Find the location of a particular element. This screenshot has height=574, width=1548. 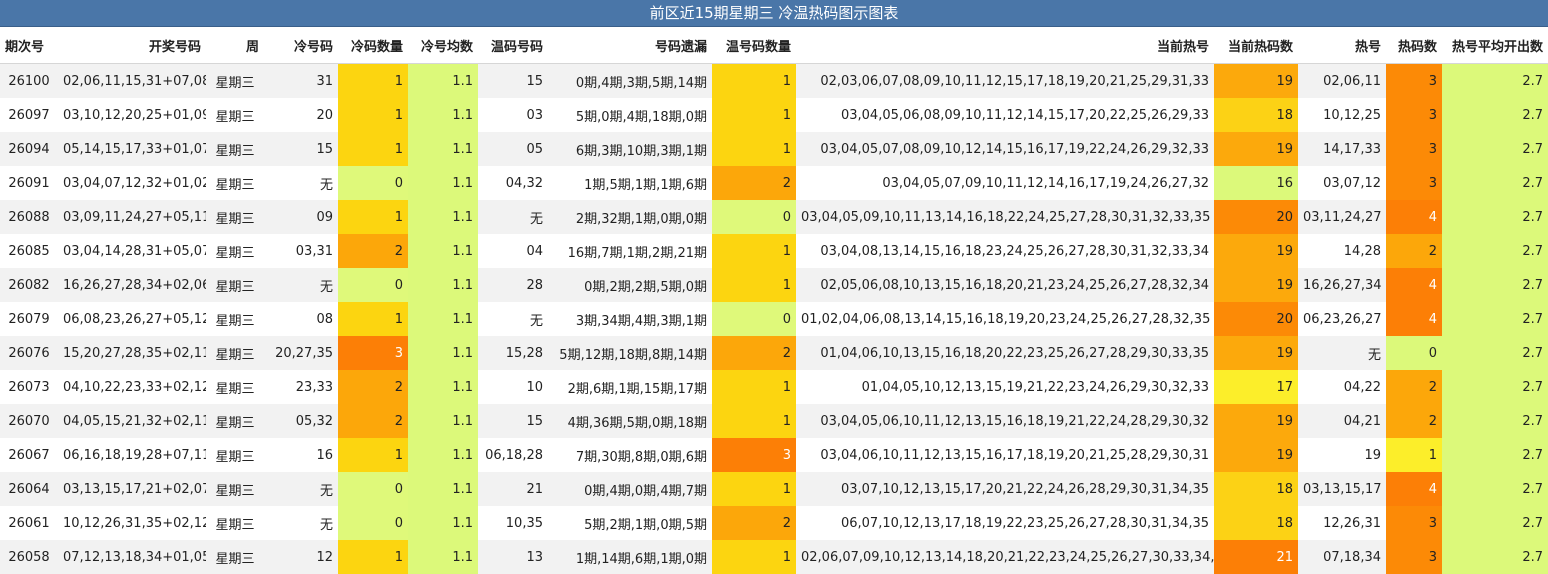

issue-cell: 26076 is located at coordinates (29, 353).